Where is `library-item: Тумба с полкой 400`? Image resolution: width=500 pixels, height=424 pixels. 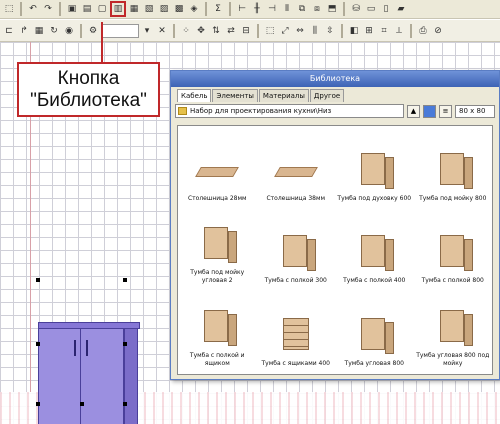 library-item: Тумба с полкой 400 is located at coordinates (374, 250).